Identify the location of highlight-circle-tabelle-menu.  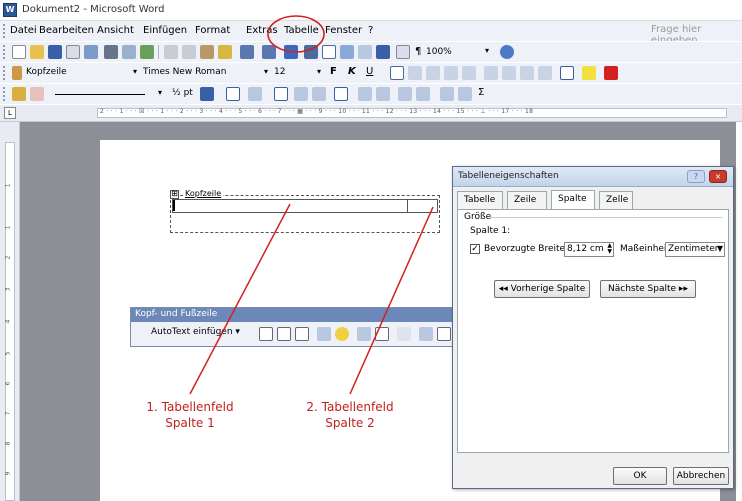
(296, 34).